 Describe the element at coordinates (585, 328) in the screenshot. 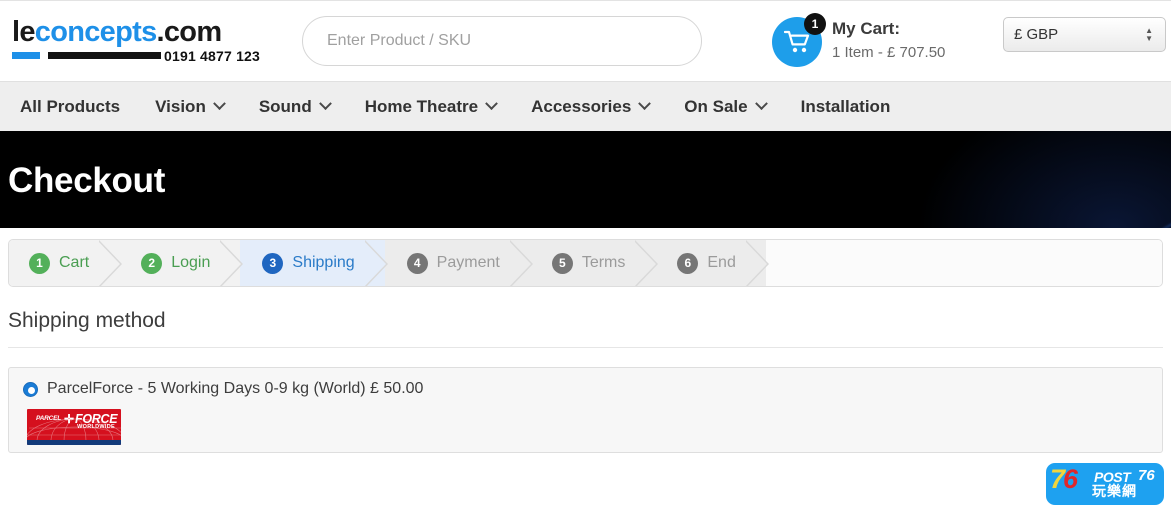

I see `section-title-shipping-method: Shipping method` at that location.